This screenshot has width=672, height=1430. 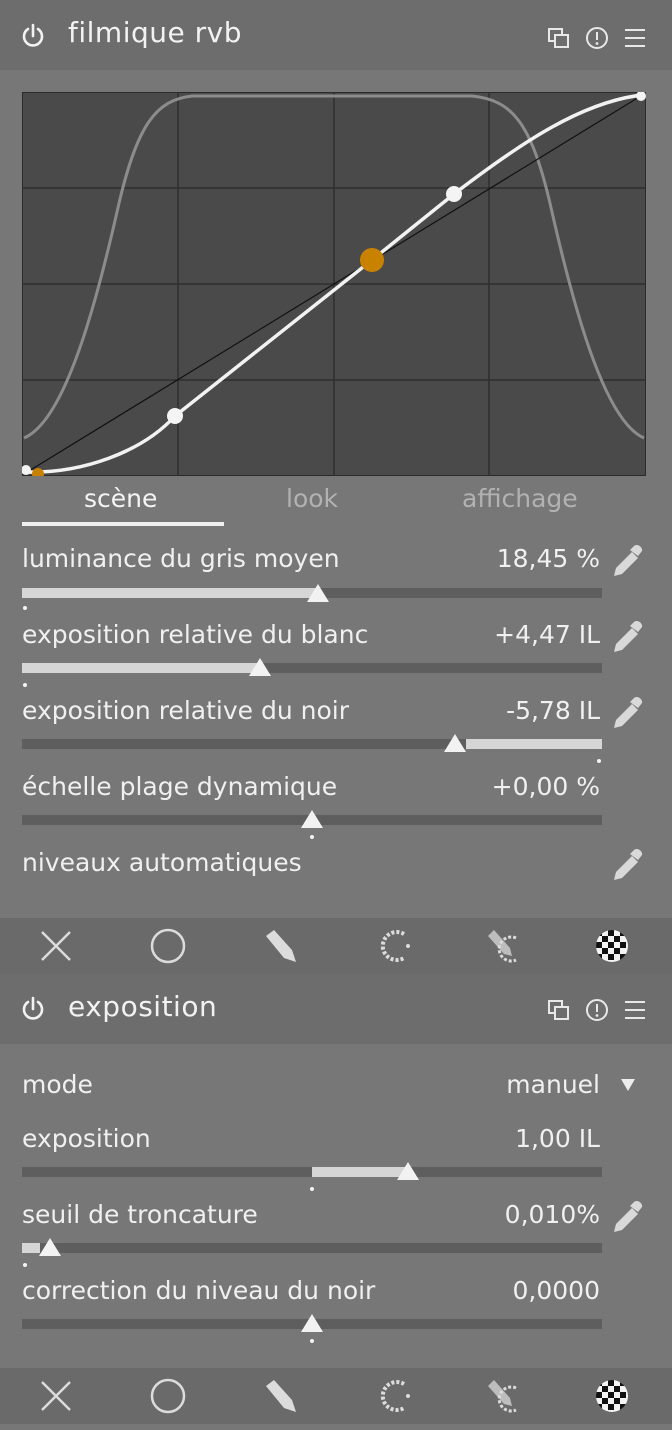 I want to click on slider-value: +4,47 IL, so click(x=547, y=634).